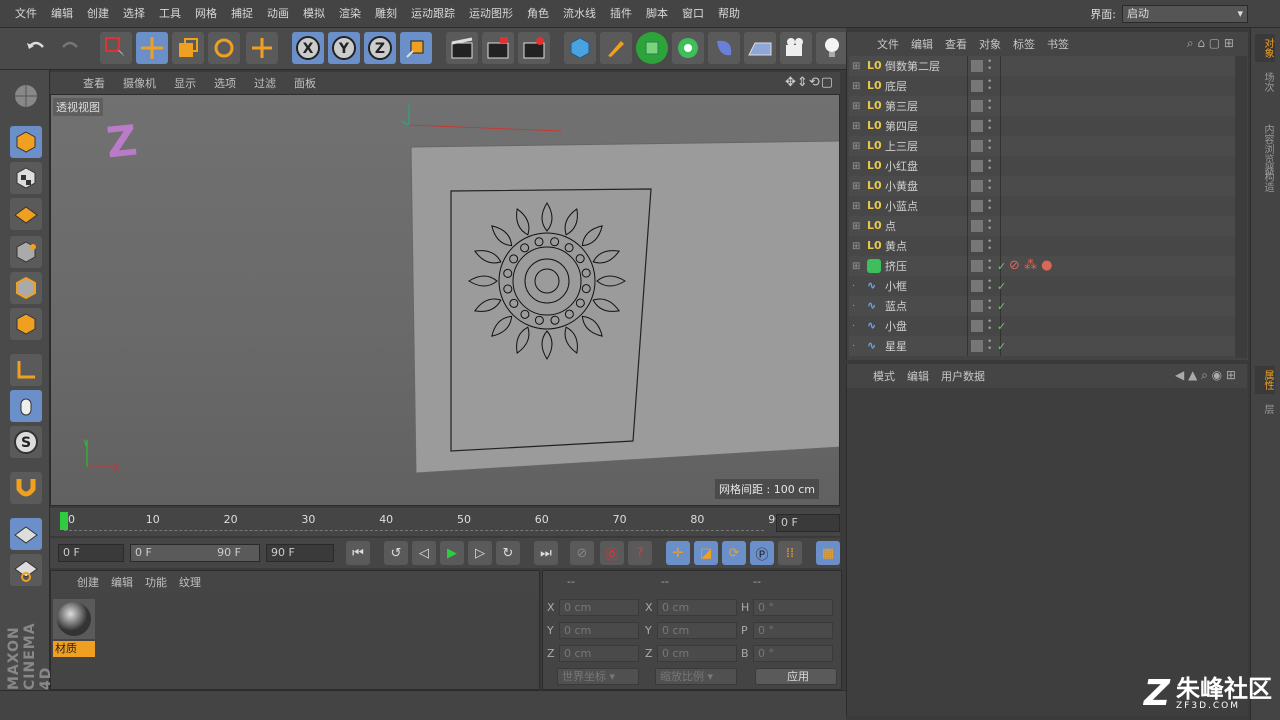 This screenshot has height=720, width=1280. I want to click on object-row: ⊞ L0 倒数第二层 • •, so click(1042, 66).